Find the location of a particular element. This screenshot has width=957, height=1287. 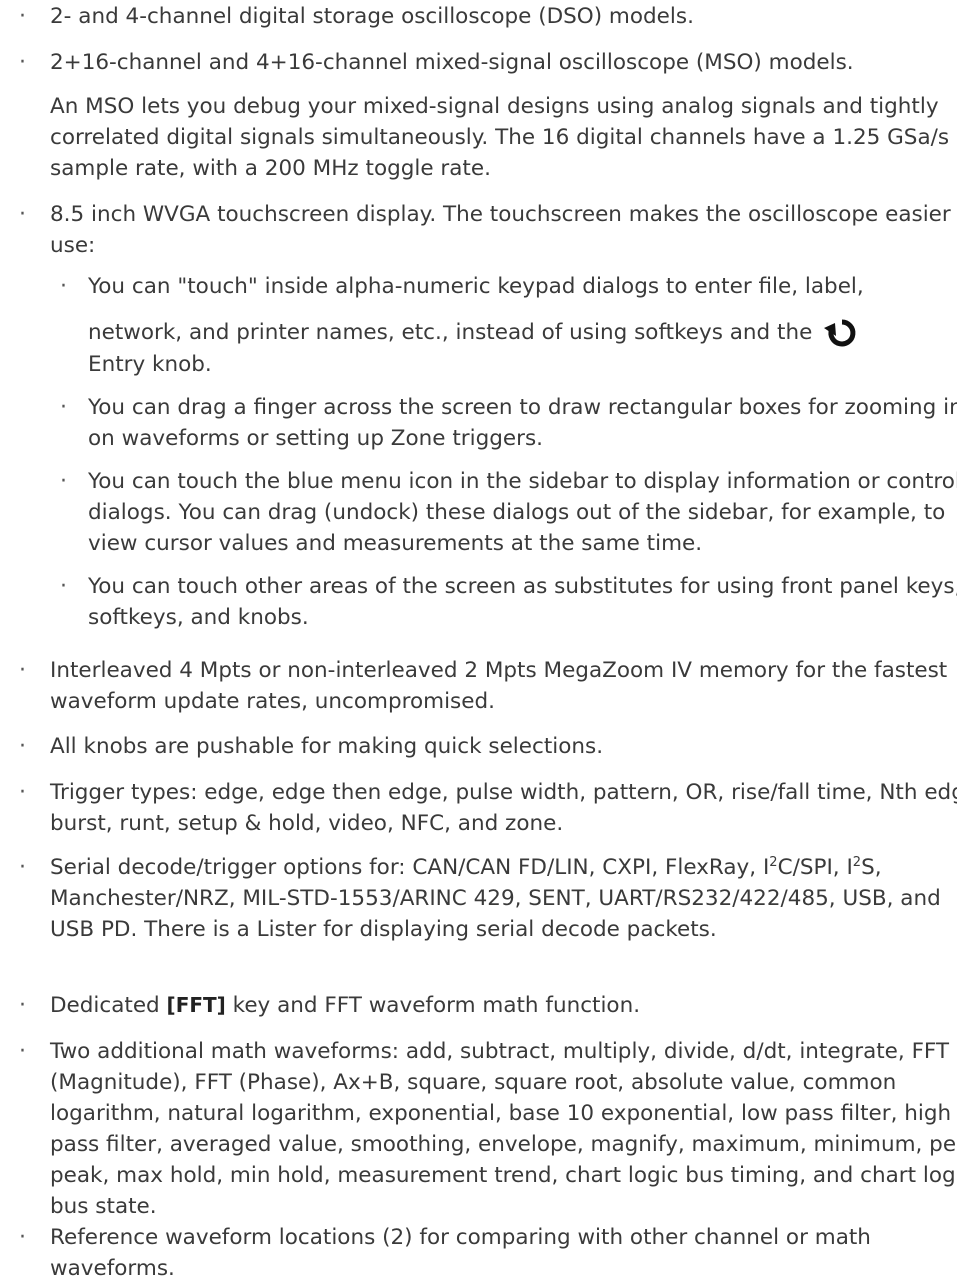

fft-key-label: [FFT] is located at coordinates (196, 1005).